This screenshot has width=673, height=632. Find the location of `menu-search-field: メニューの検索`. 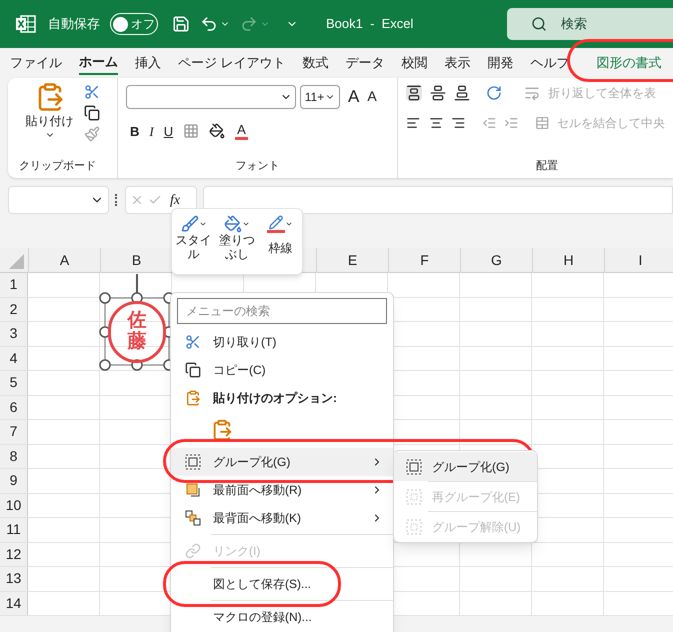

menu-search-field: メニューの検索 is located at coordinates (282, 311).